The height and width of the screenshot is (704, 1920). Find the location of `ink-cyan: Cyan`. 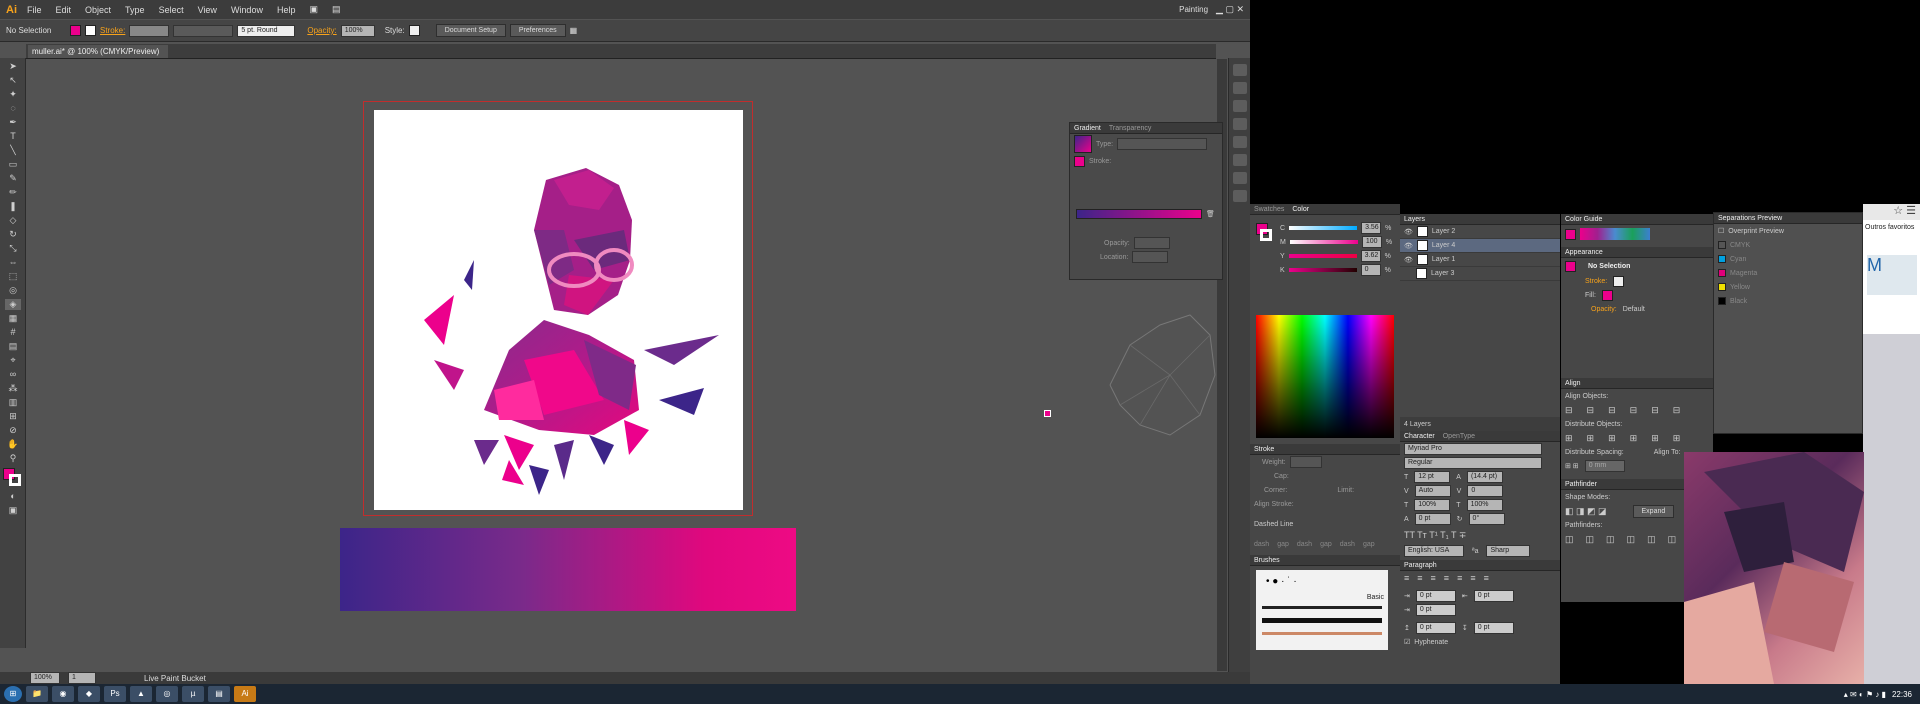

ink-cyan: Cyan is located at coordinates (1738, 259).